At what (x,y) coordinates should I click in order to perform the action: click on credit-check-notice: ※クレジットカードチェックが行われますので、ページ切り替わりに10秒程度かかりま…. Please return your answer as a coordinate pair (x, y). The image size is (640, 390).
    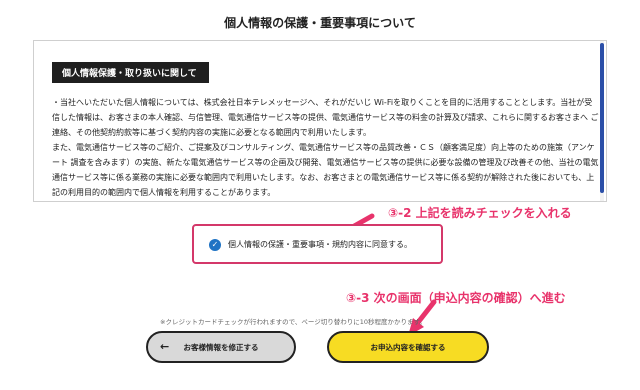
    Looking at the image, I should click on (293, 322).